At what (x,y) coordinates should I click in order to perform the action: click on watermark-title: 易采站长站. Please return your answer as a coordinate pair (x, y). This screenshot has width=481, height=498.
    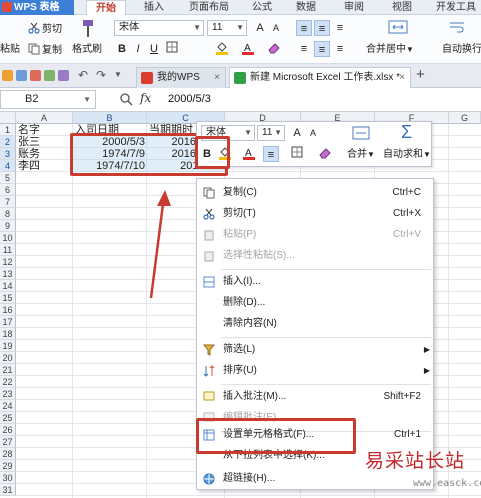
    Looking at the image, I should click on (415, 461).